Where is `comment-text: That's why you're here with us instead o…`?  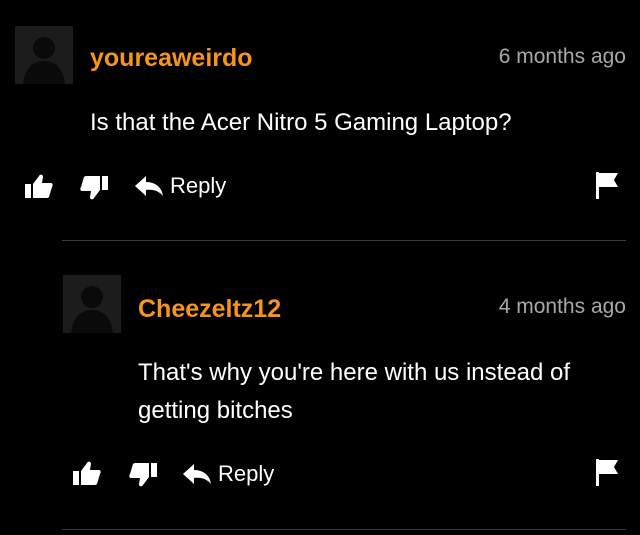
comment-text: That's why you're here with us instead o… is located at coordinates (354, 391).